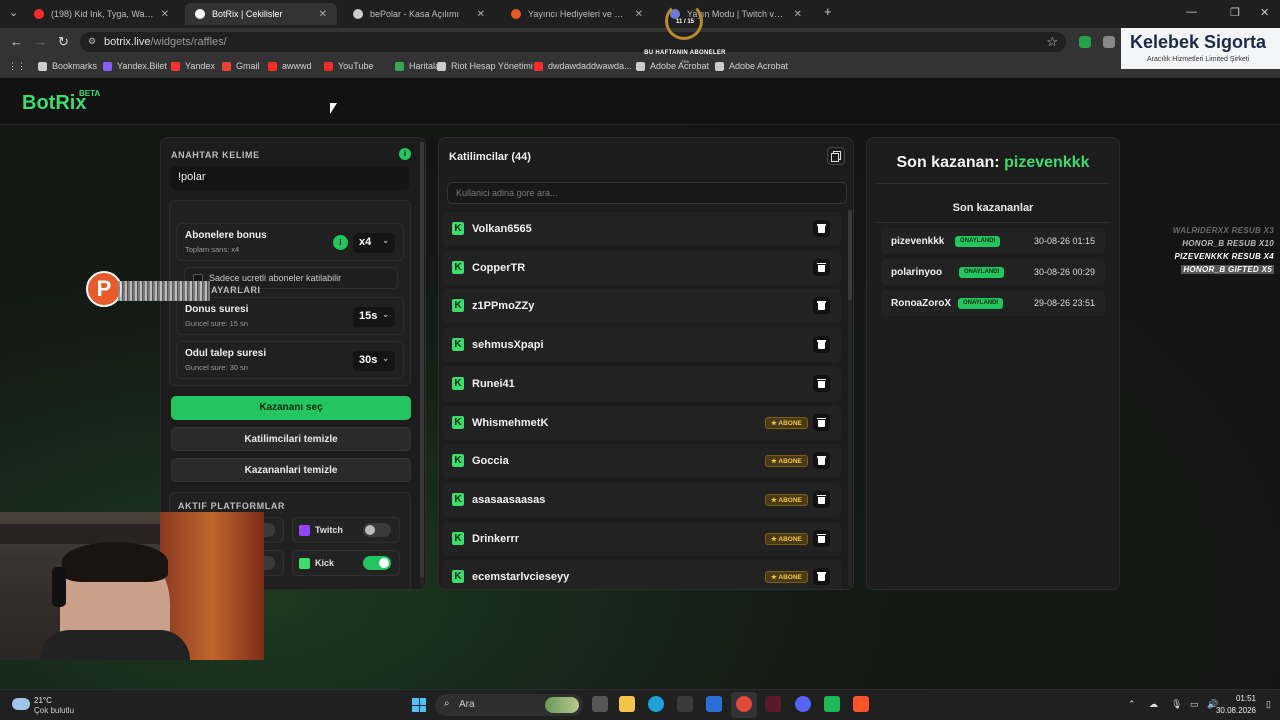 This screenshot has width=1280, height=720. Describe the element at coordinates (1194, 704) in the screenshot. I see `network-icon: ▭` at that location.